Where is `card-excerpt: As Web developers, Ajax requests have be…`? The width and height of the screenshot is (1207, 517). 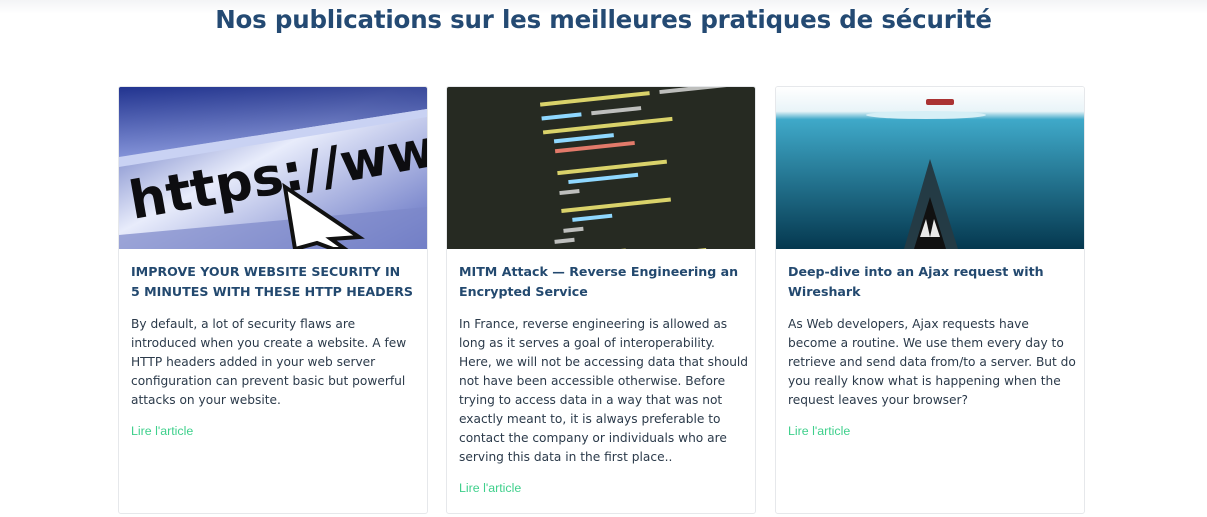 card-excerpt: As Web developers, Ajax requests have be… is located at coordinates (932, 362).